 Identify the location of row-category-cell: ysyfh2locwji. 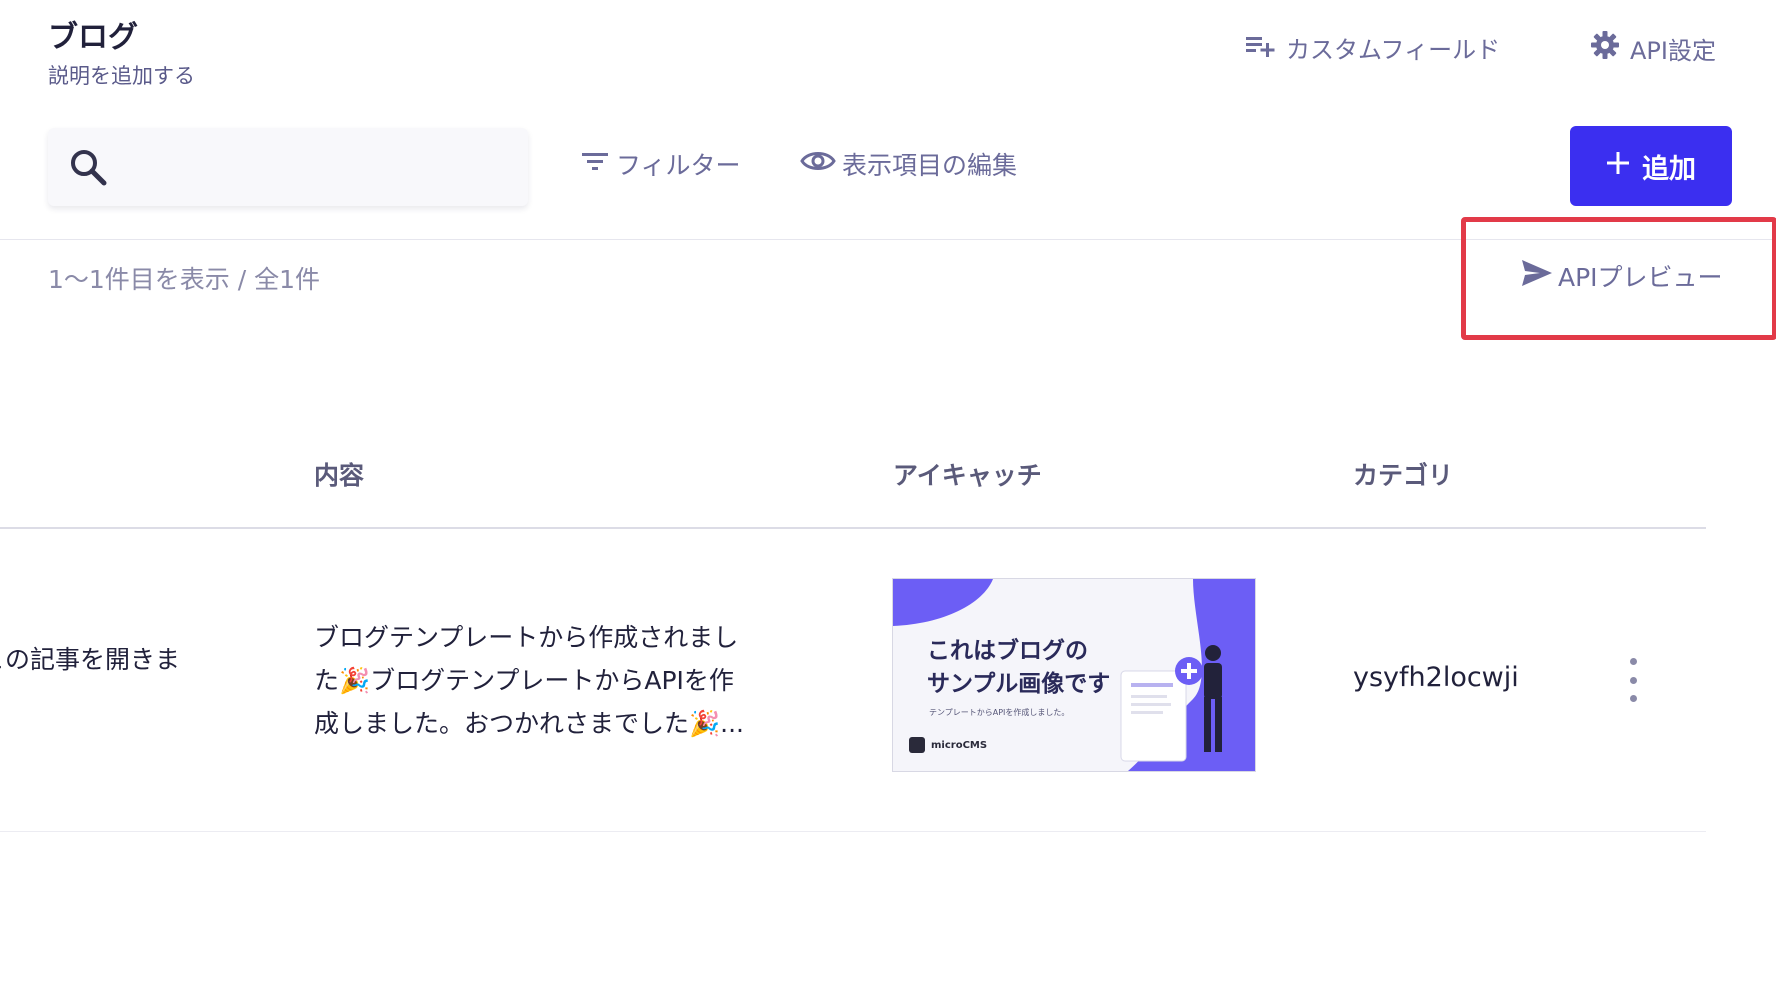
(1436, 677).